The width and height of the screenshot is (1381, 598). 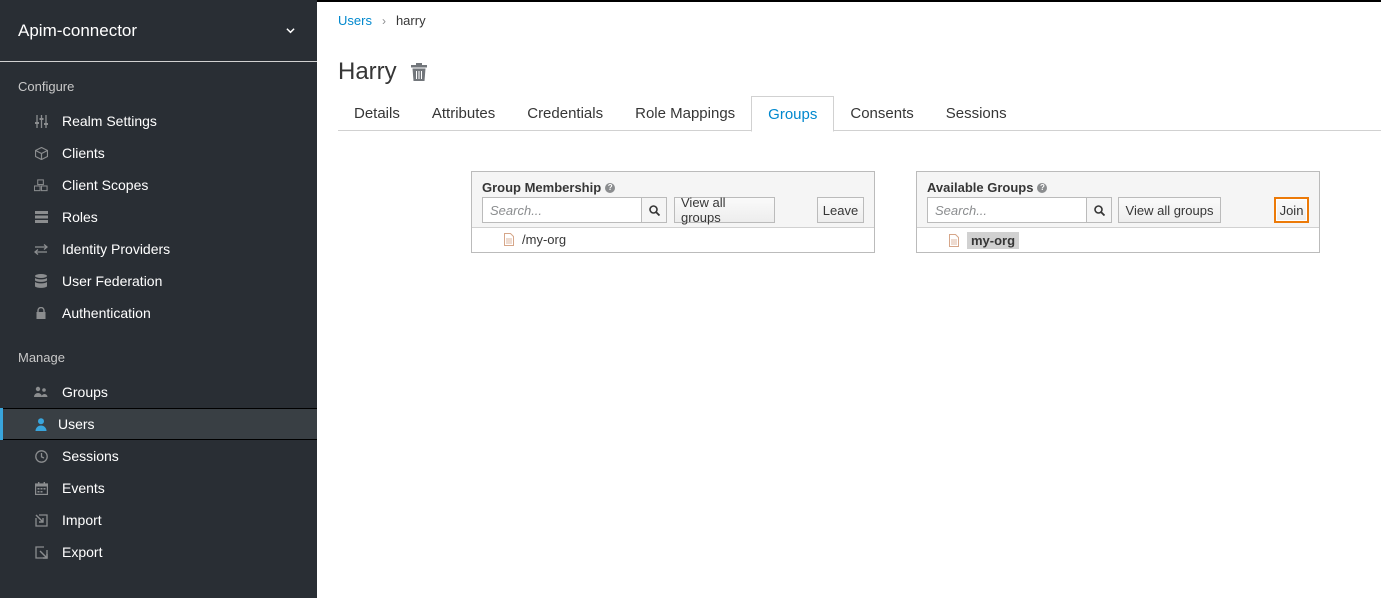 What do you see at coordinates (41, 456) in the screenshot?
I see `clock-icon` at bounding box center [41, 456].